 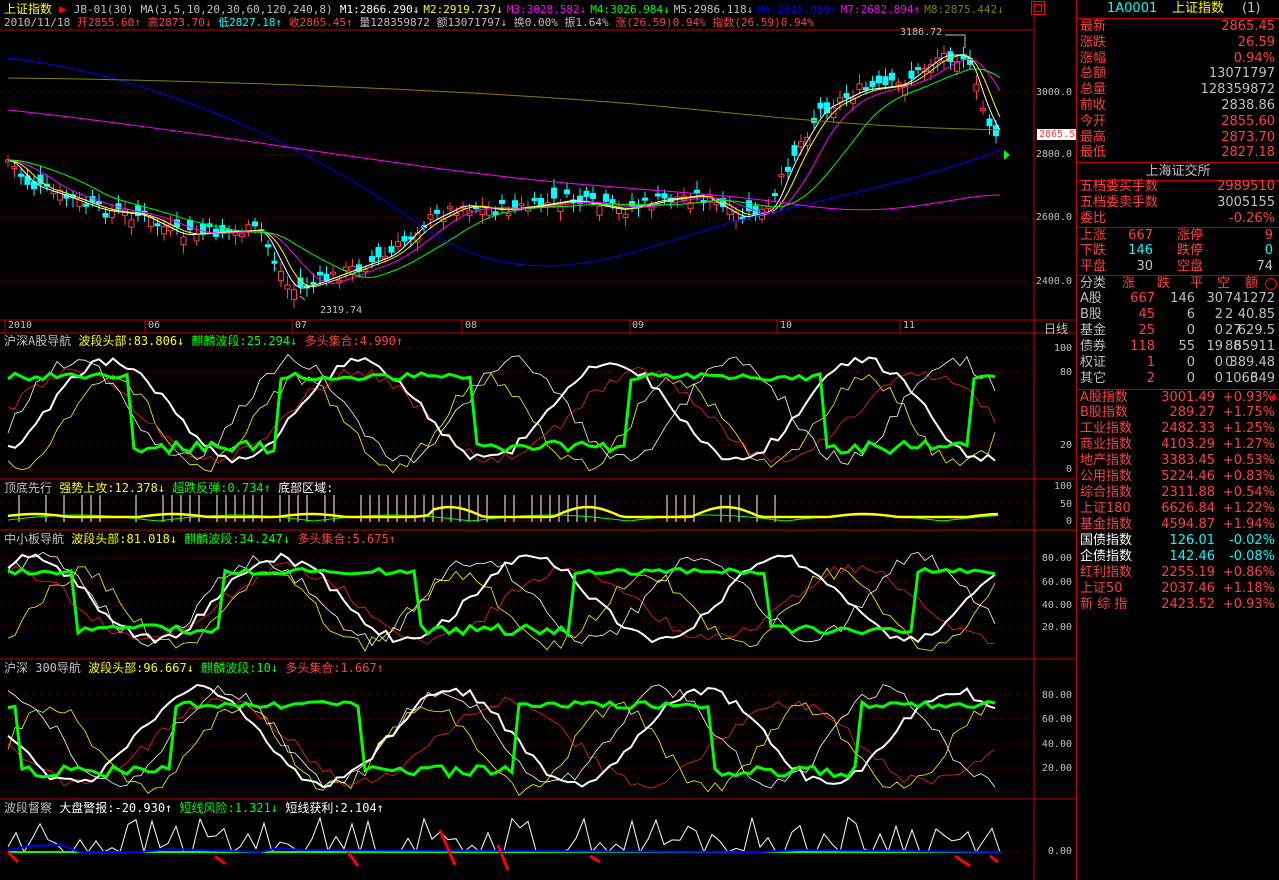 What do you see at coordinates (1178, 461) in the screenshot?
I see `index-row: 地产指数 3383.45 +0.53%` at bounding box center [1178, 461].